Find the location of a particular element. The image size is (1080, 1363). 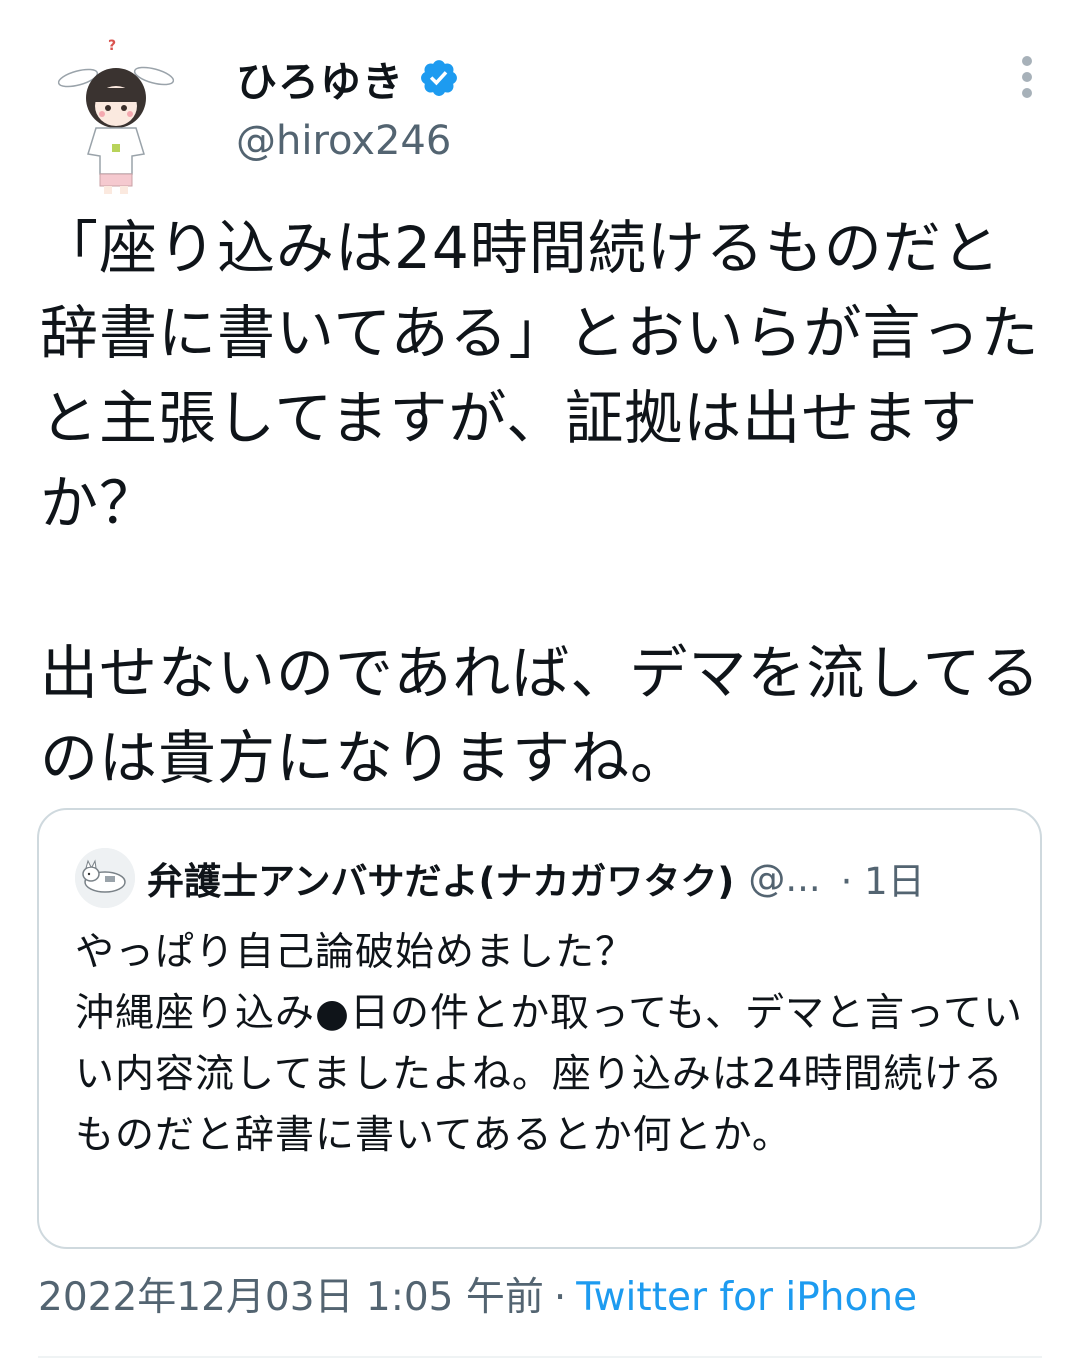

author-name-row: ひろゆき is located at coordinates (348, 78).